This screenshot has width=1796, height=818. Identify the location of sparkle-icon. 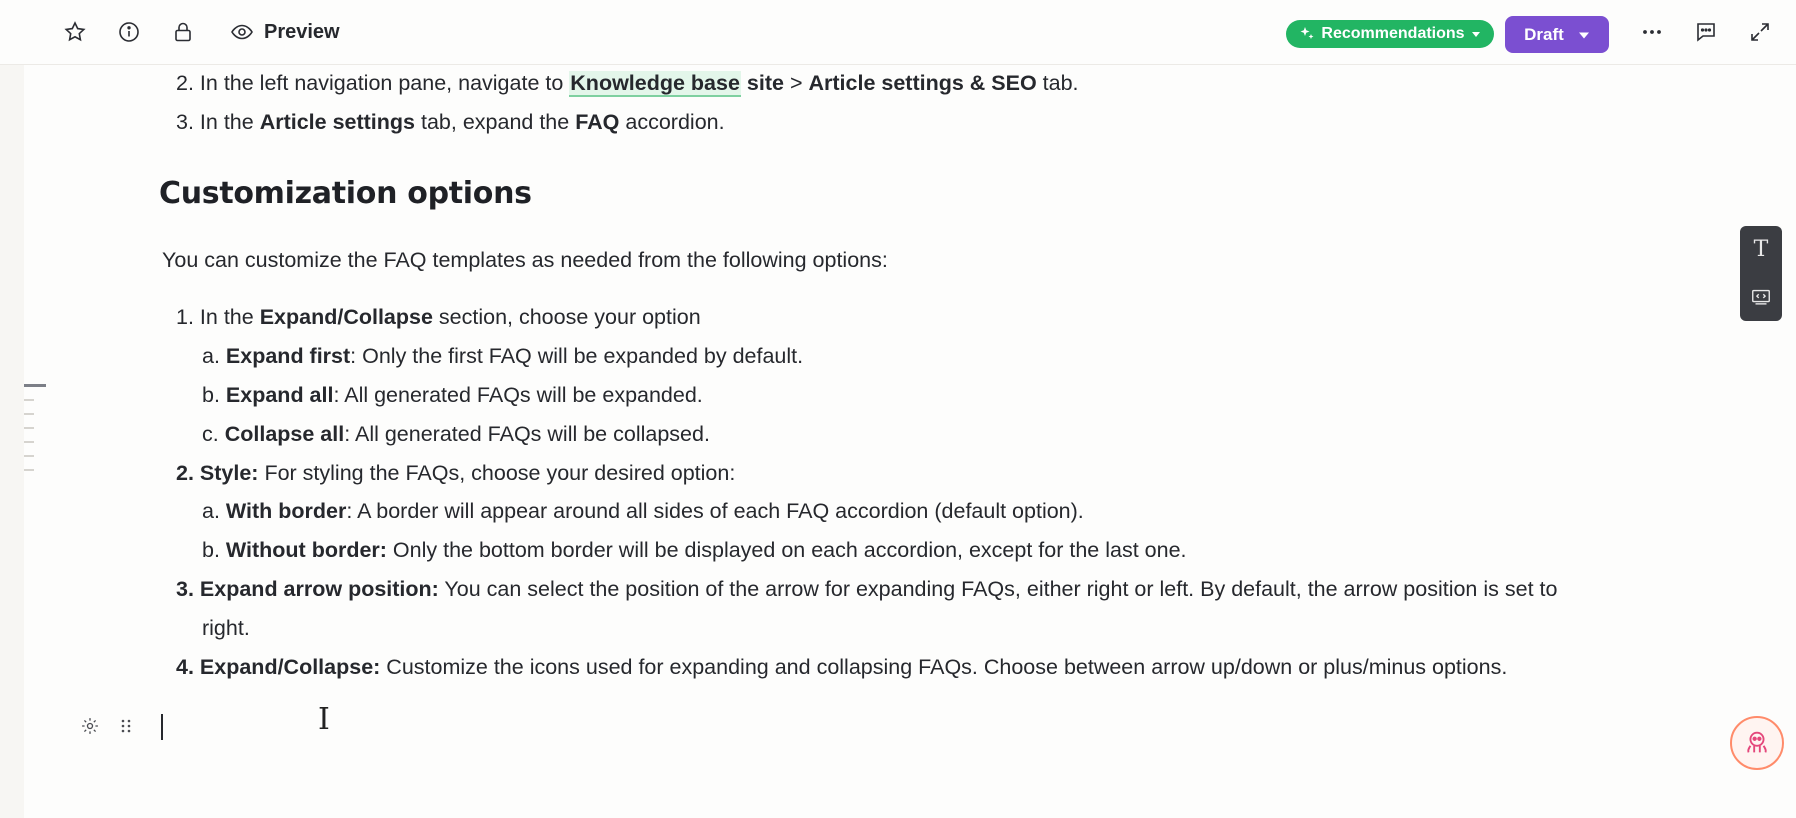
(1307, 34).